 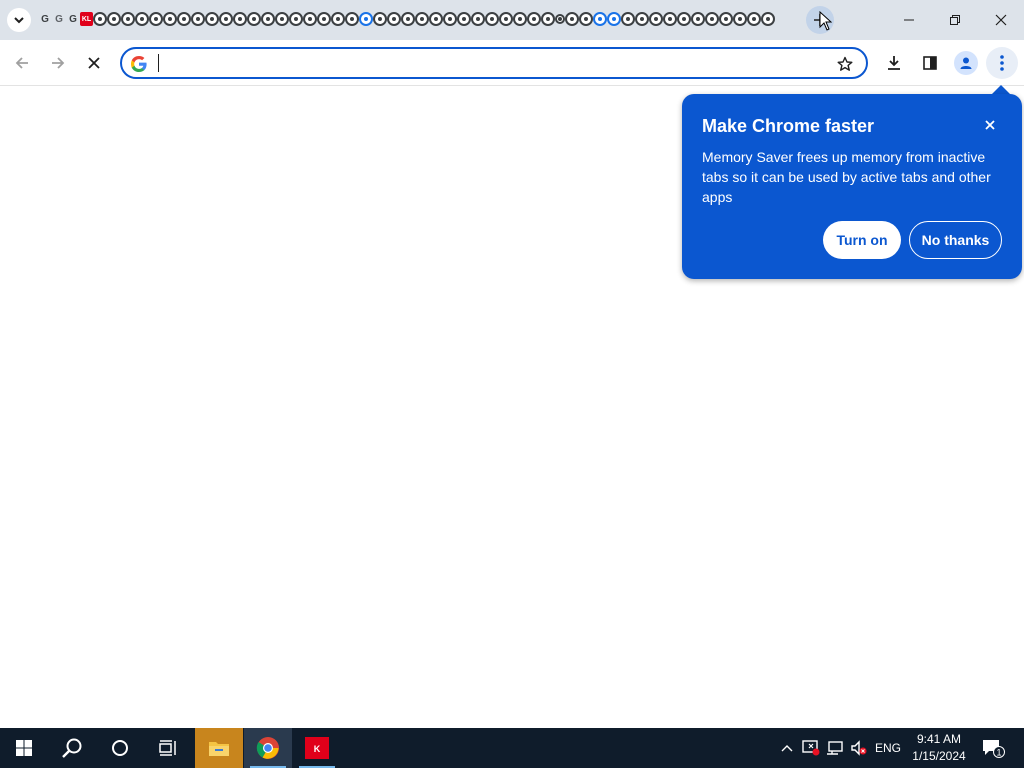 I want to click on avatar, so click(x=966, y=63).